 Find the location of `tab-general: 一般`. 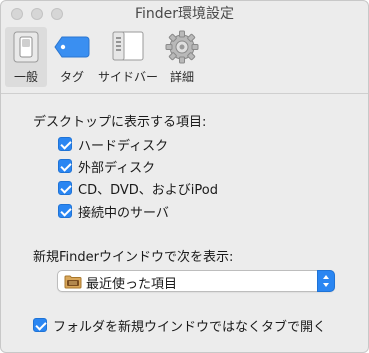

tab-general: 一般 is located at coordinates (26, 57).